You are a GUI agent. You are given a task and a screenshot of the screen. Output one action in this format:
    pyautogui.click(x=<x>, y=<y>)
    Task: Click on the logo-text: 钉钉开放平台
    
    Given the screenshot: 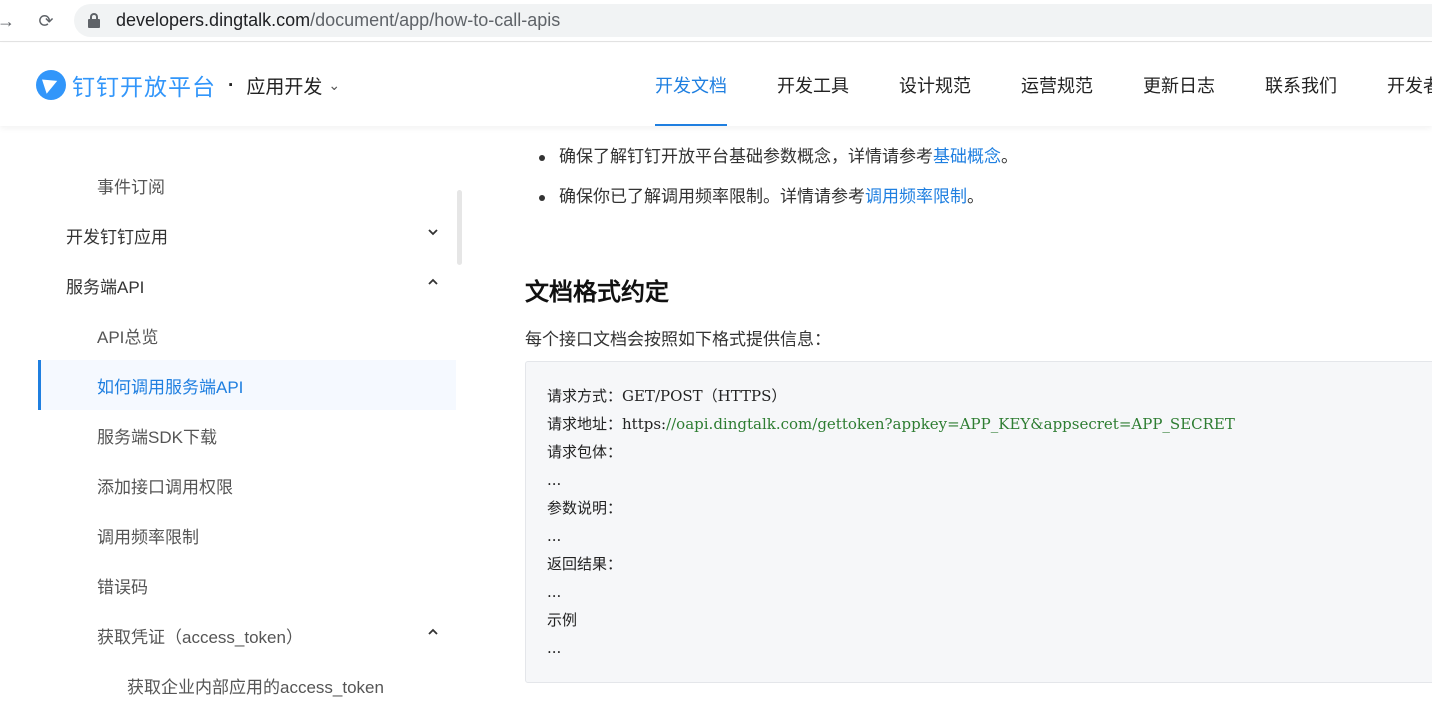 What is the action you would take?
    pyautogui.click(x=144, y=87)
    